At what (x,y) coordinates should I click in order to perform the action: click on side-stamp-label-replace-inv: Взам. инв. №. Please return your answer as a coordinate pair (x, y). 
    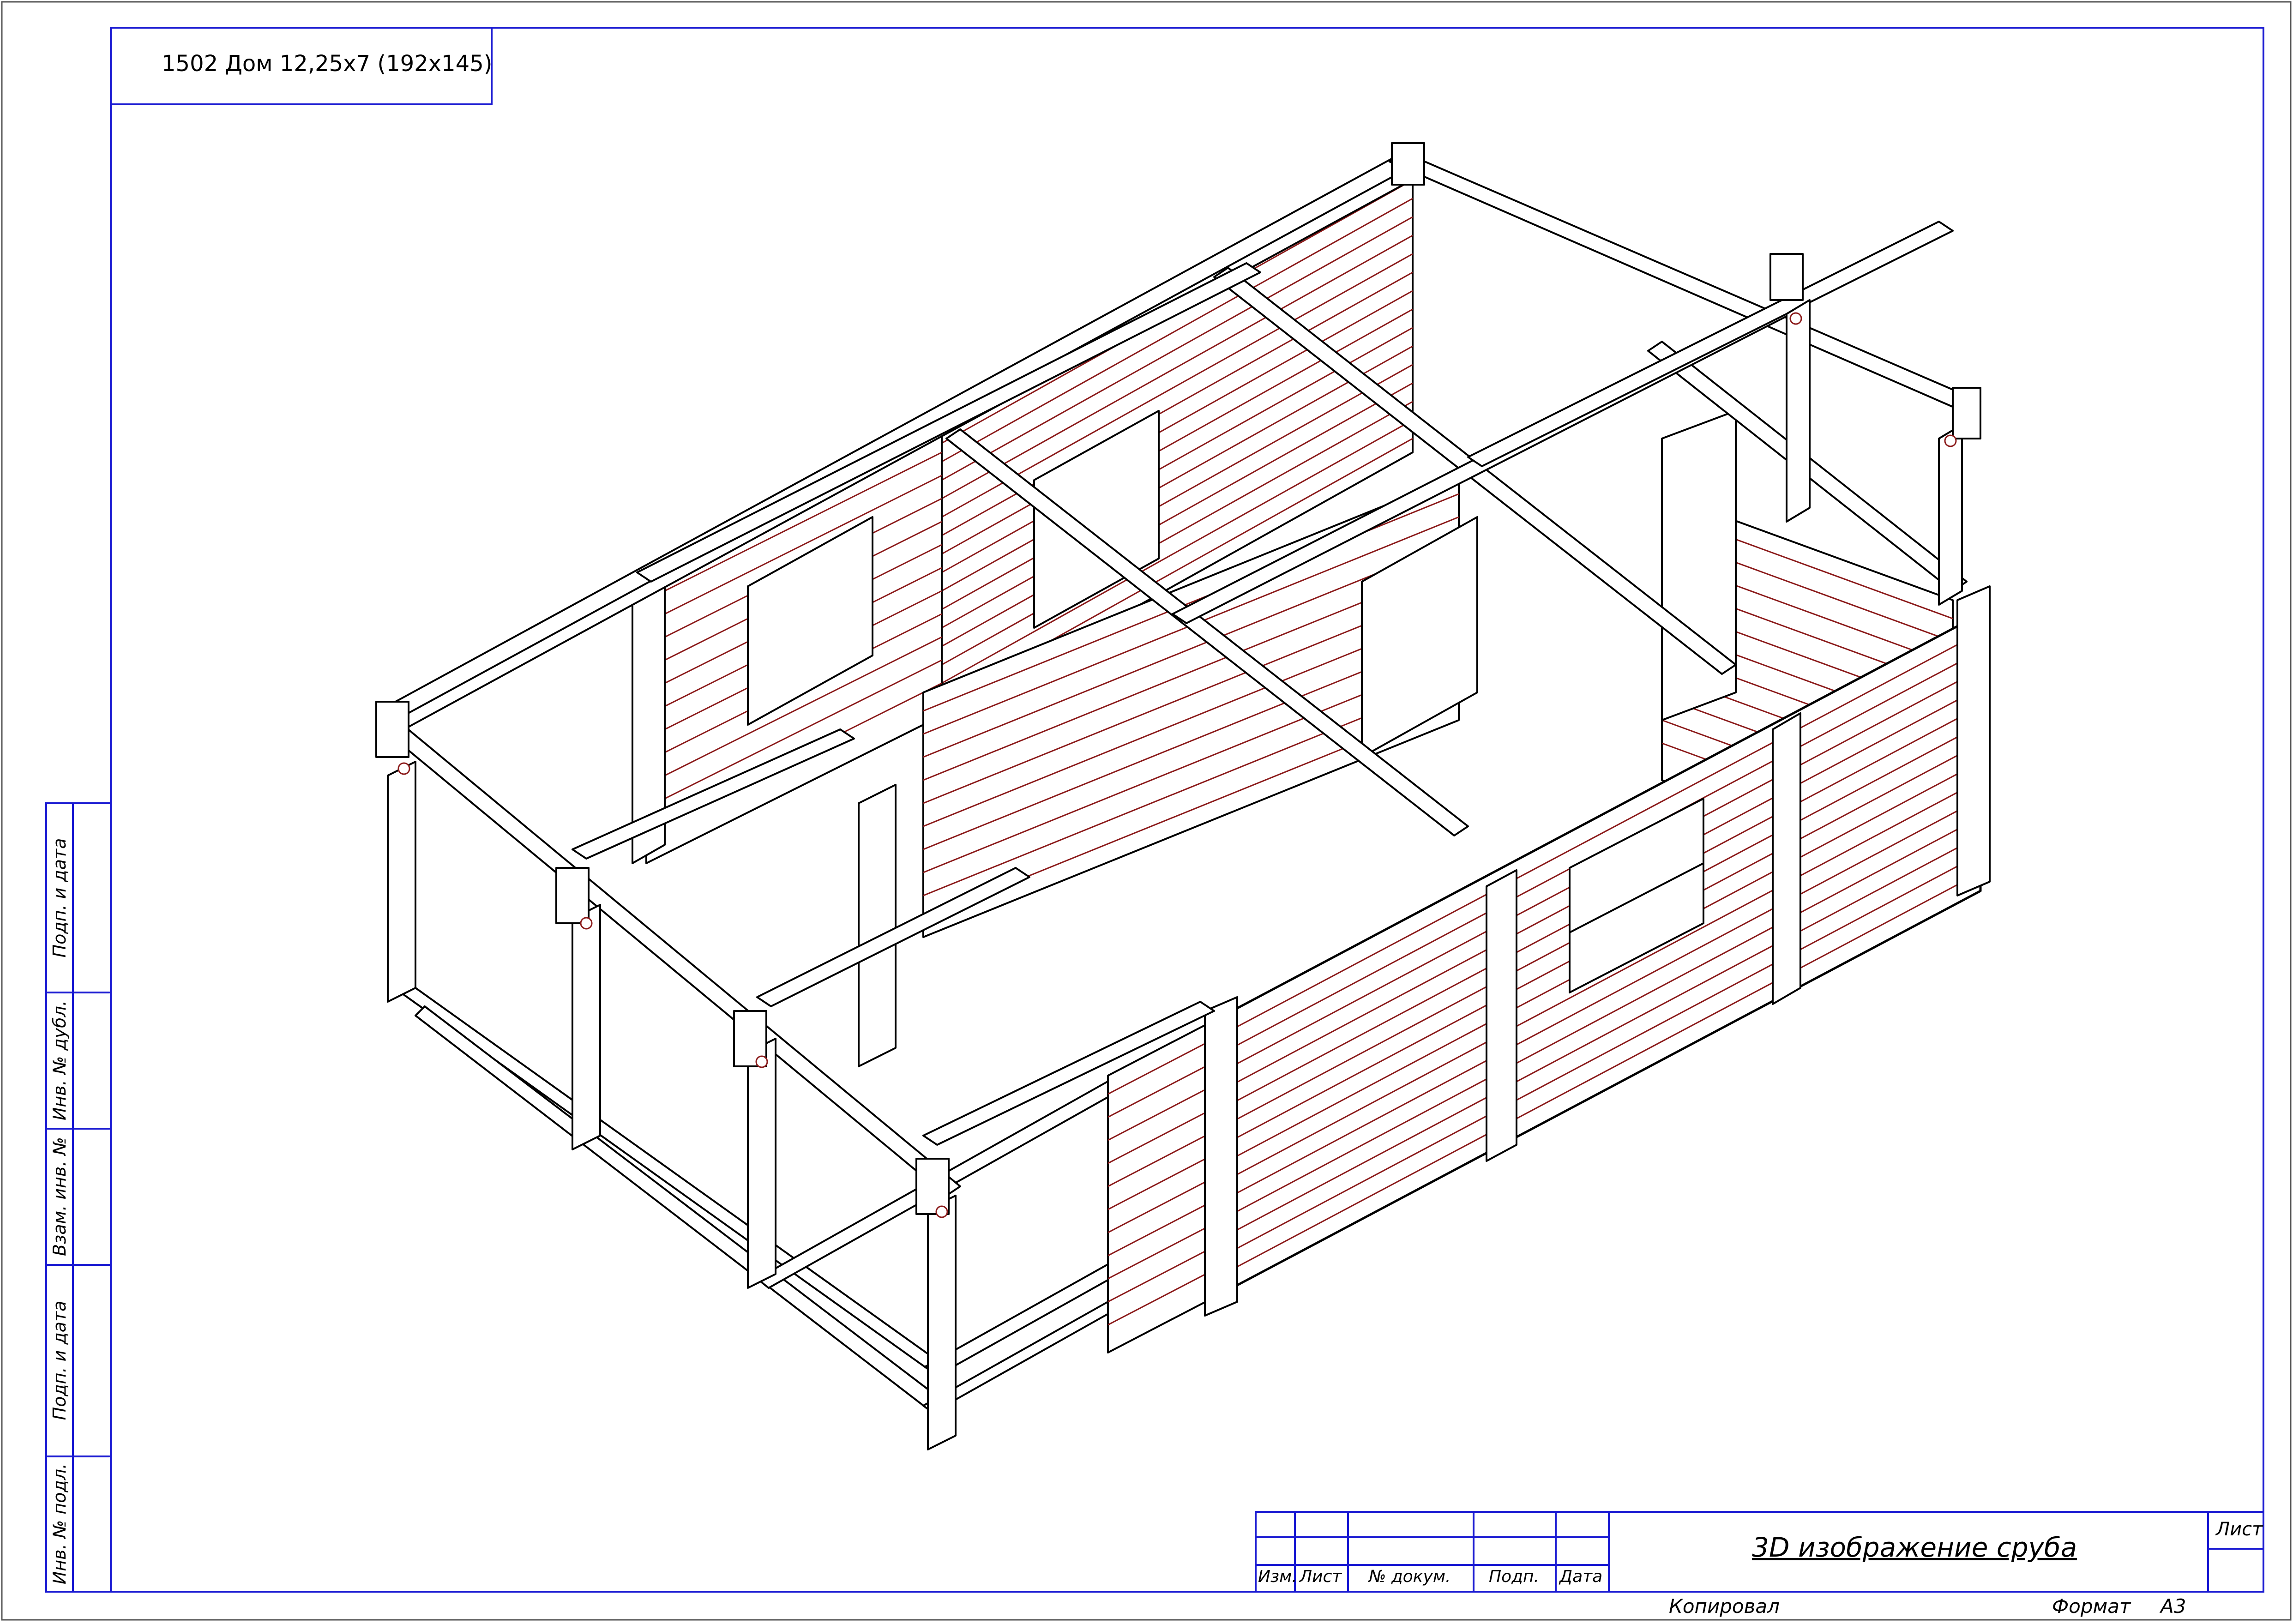
    Looking at the image, I should click on (59, 1197).